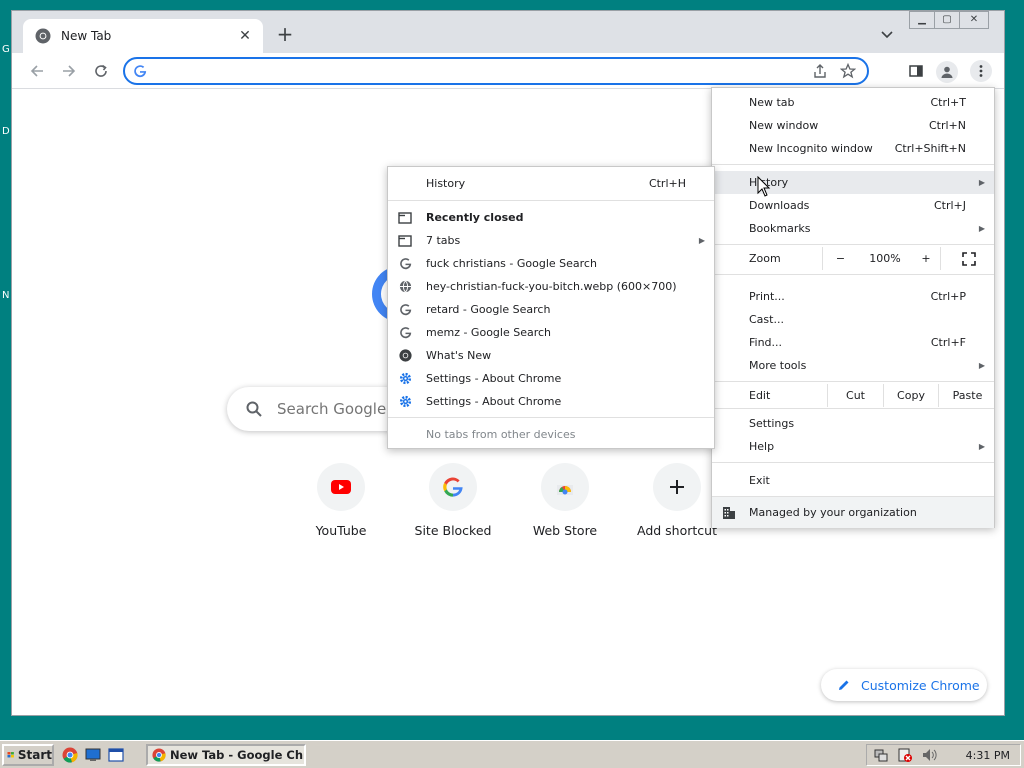 The image size is (1024, 768). Describe the element at coordinates (69, 71) in the screenshot. I see `forward-button` at that location.